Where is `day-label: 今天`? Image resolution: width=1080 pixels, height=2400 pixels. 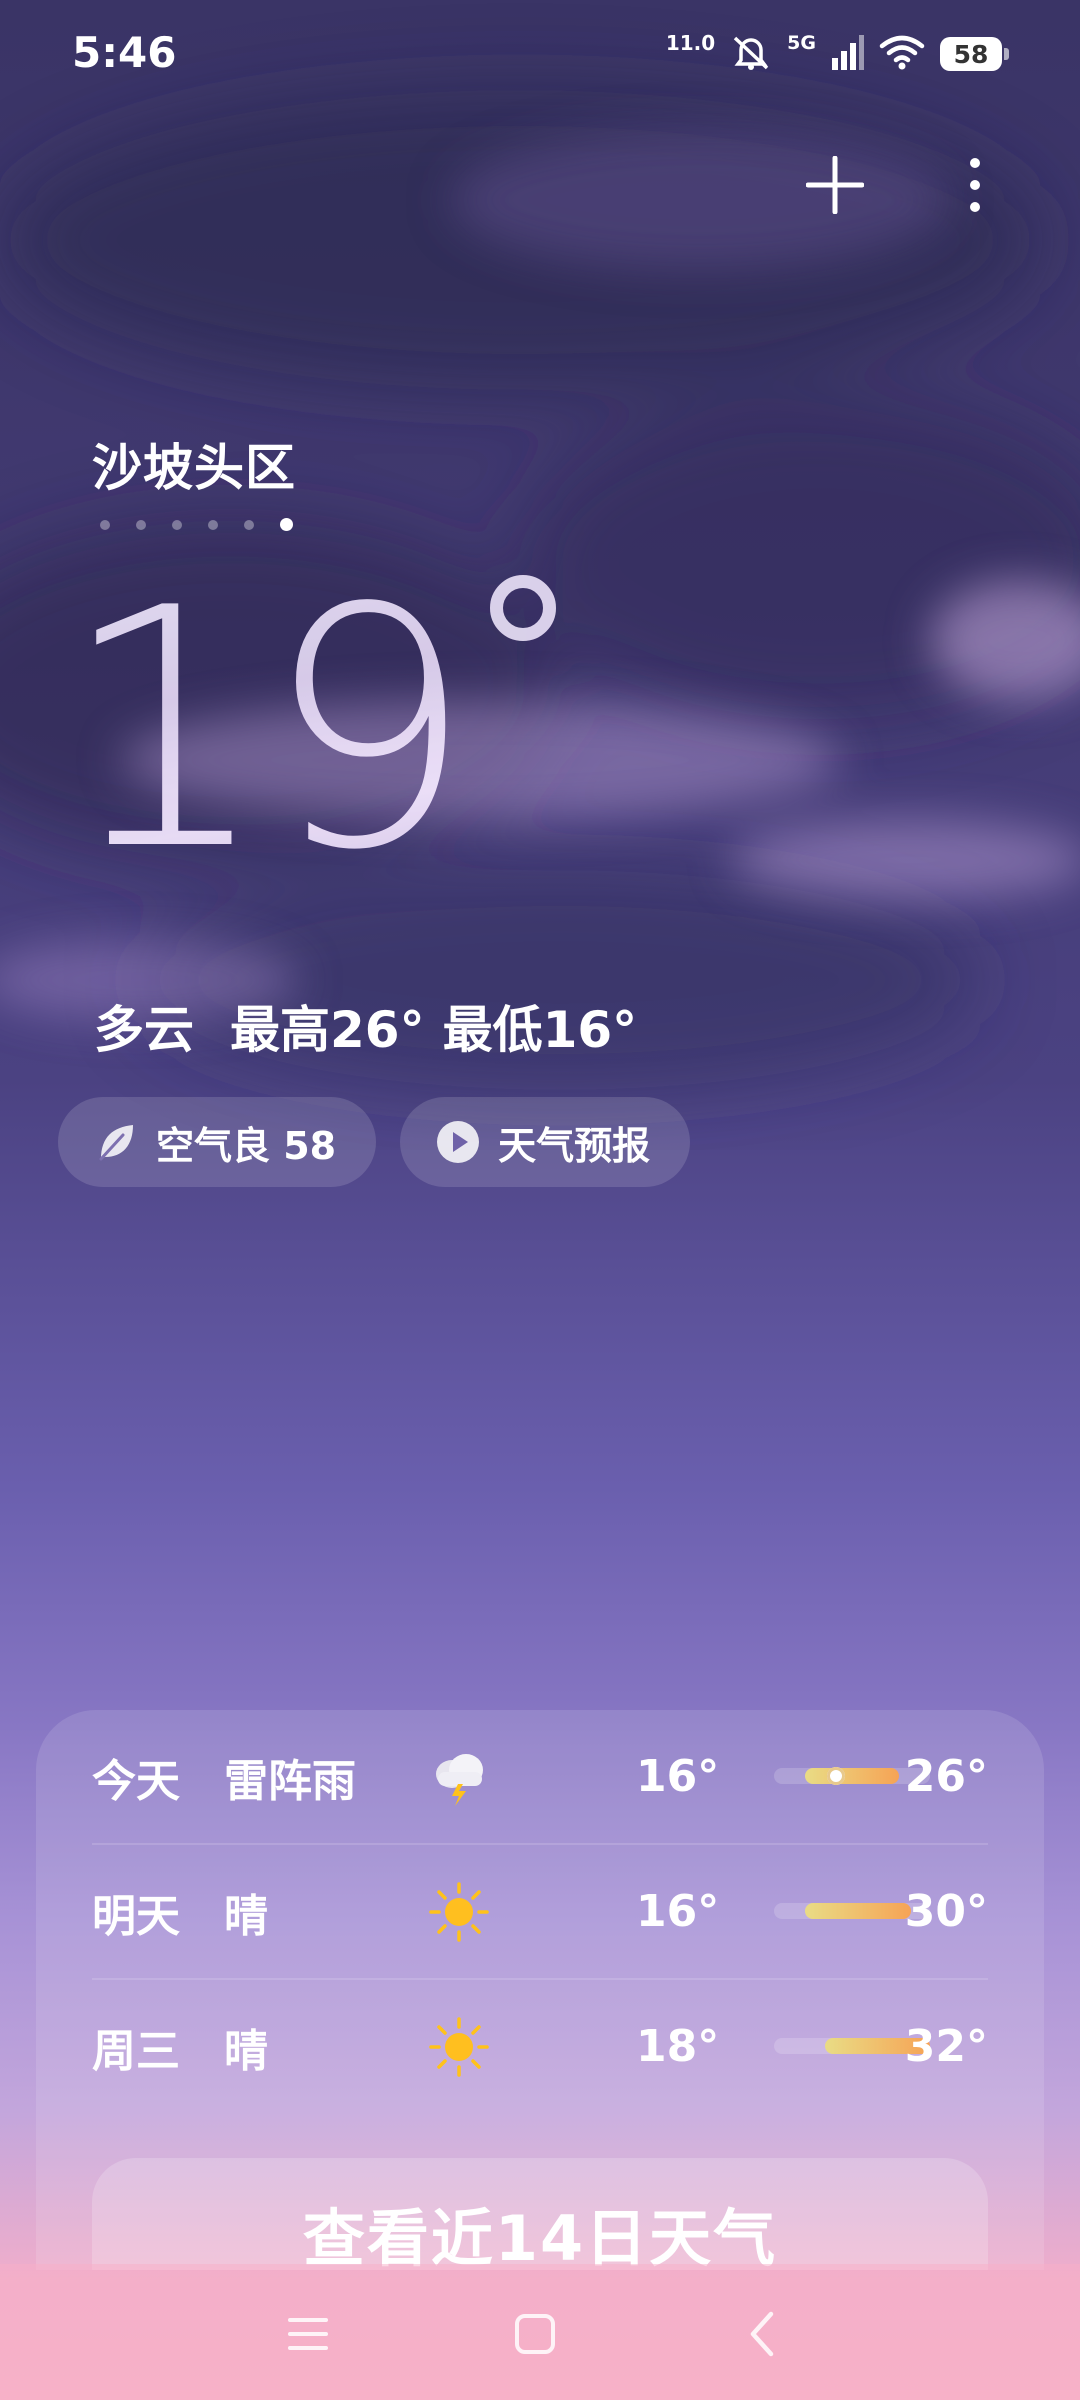 day-label: 今天 is located at coordinates (136, 1781).